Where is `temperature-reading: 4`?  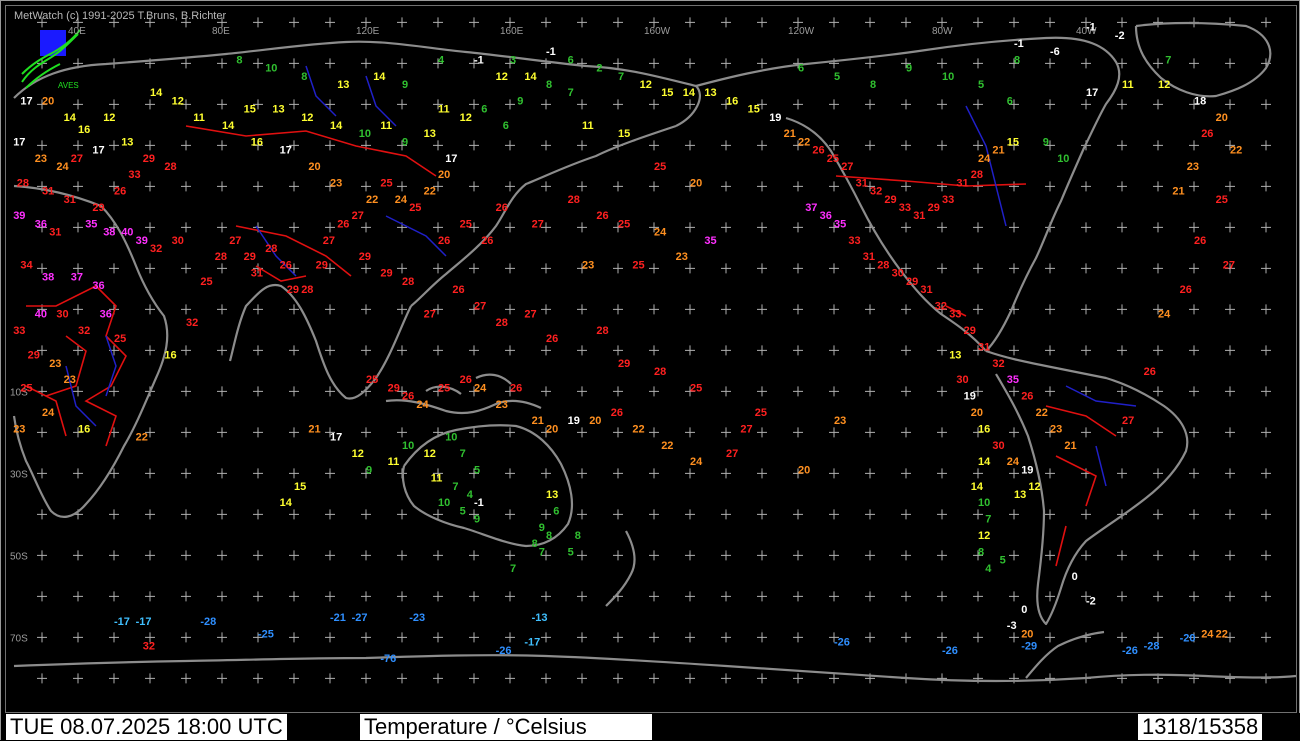
temperature-reading: 4 is located at coordinates (988, 569).